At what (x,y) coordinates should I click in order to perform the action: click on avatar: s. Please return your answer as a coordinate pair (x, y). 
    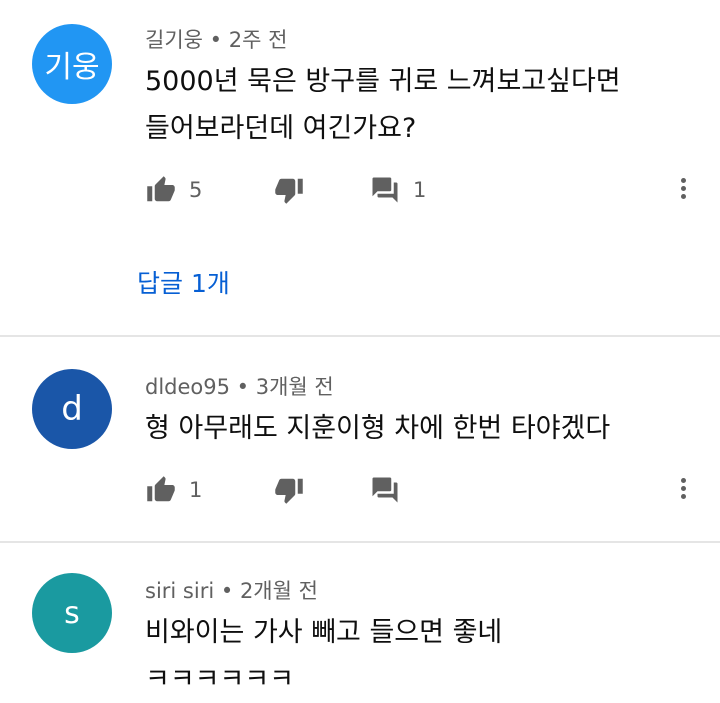
    Looking at the image, I should click on (72, 613).